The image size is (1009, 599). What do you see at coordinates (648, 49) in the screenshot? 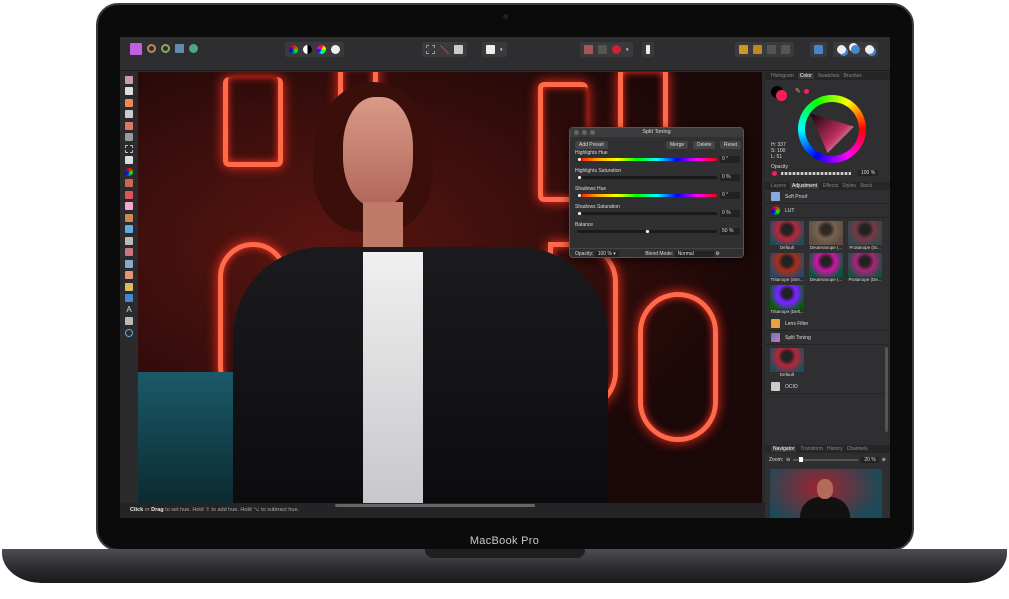
I see `assistant-icon` at bounding box center [648, 49].